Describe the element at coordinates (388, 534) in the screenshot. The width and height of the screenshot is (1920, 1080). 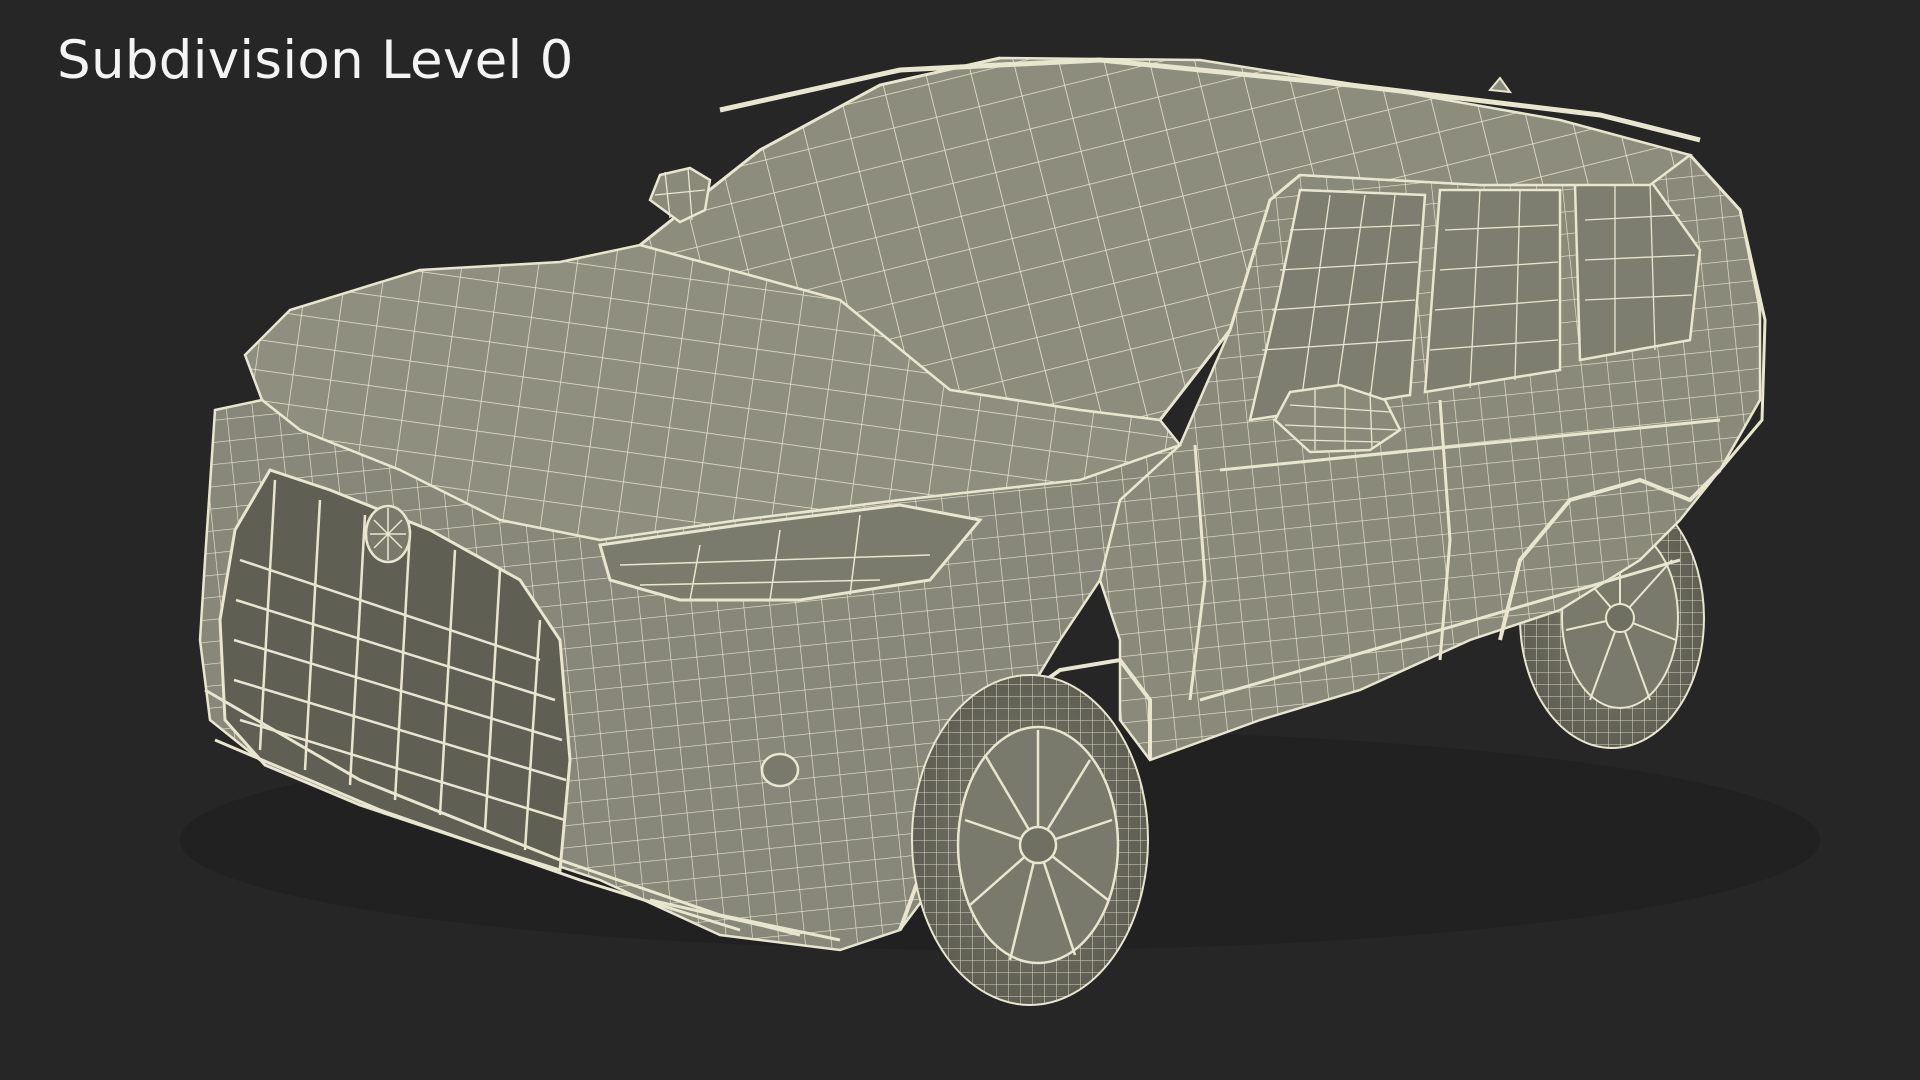
I see `brand-emblem-icon` at that location.